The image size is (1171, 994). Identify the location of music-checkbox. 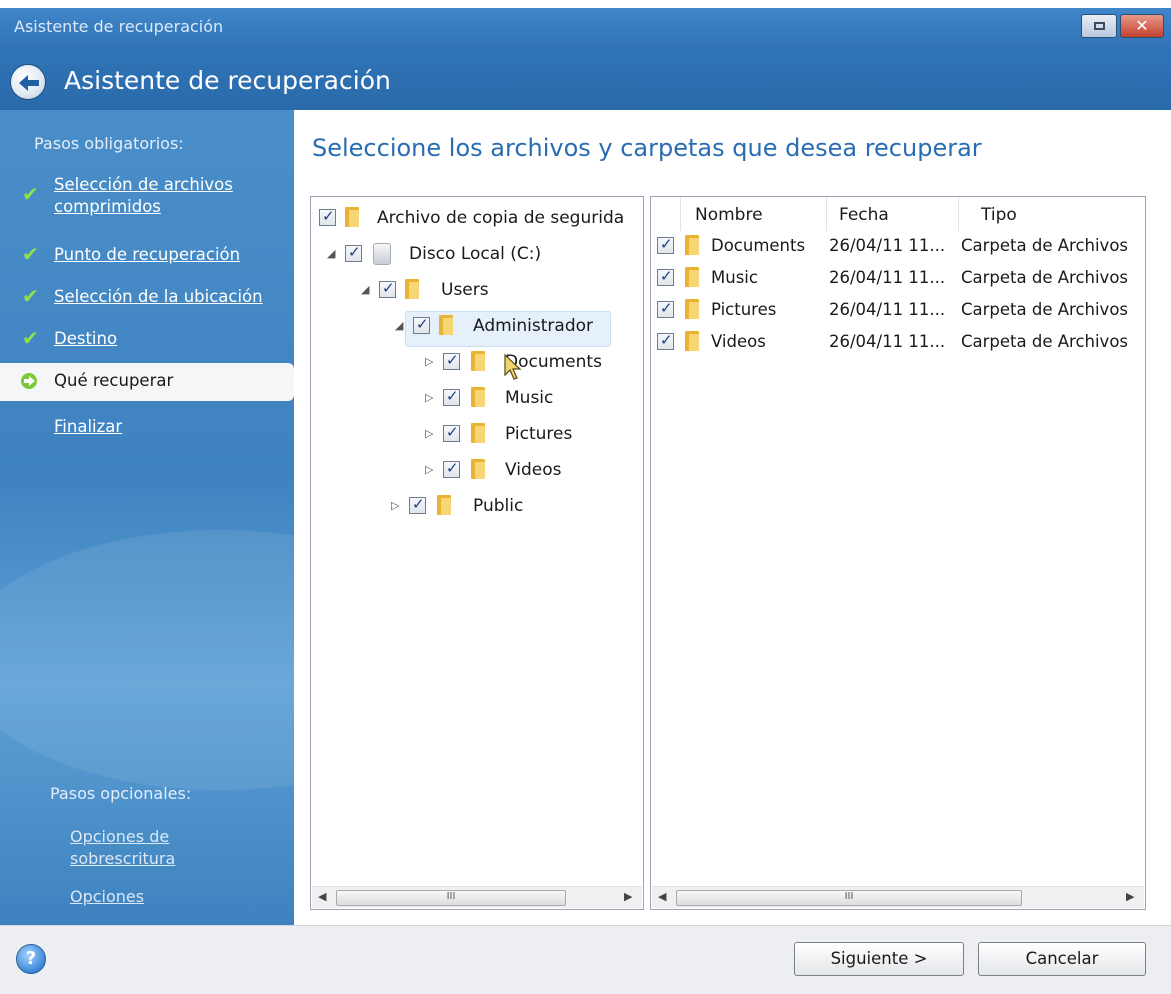
(451, 396).